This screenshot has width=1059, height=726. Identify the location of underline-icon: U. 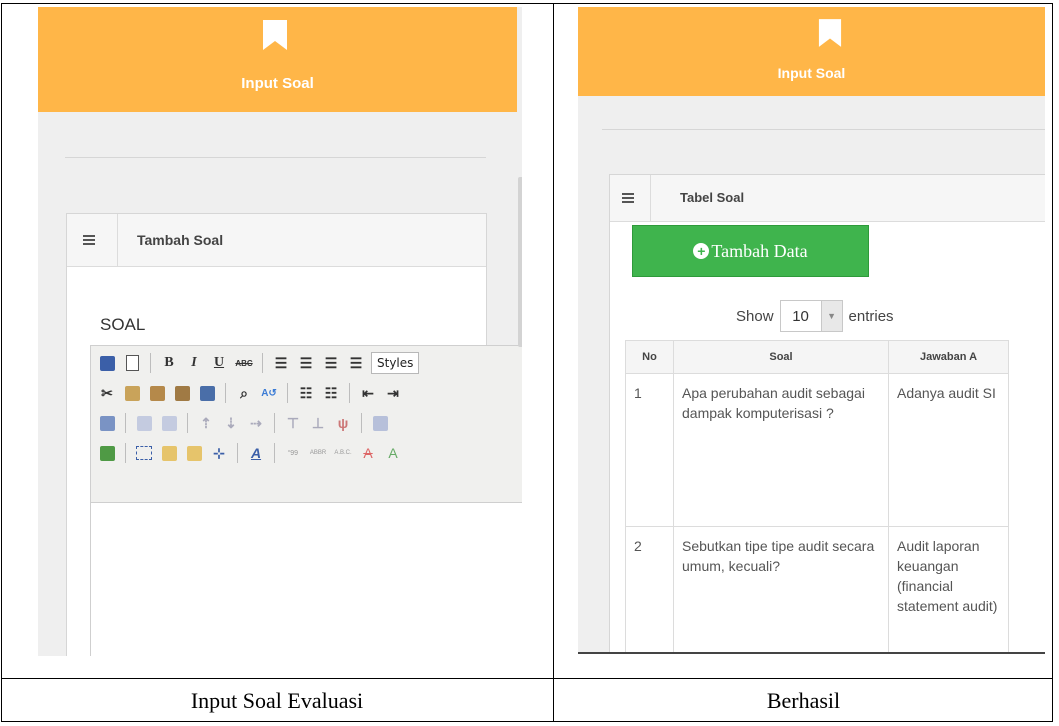
(219, 363).